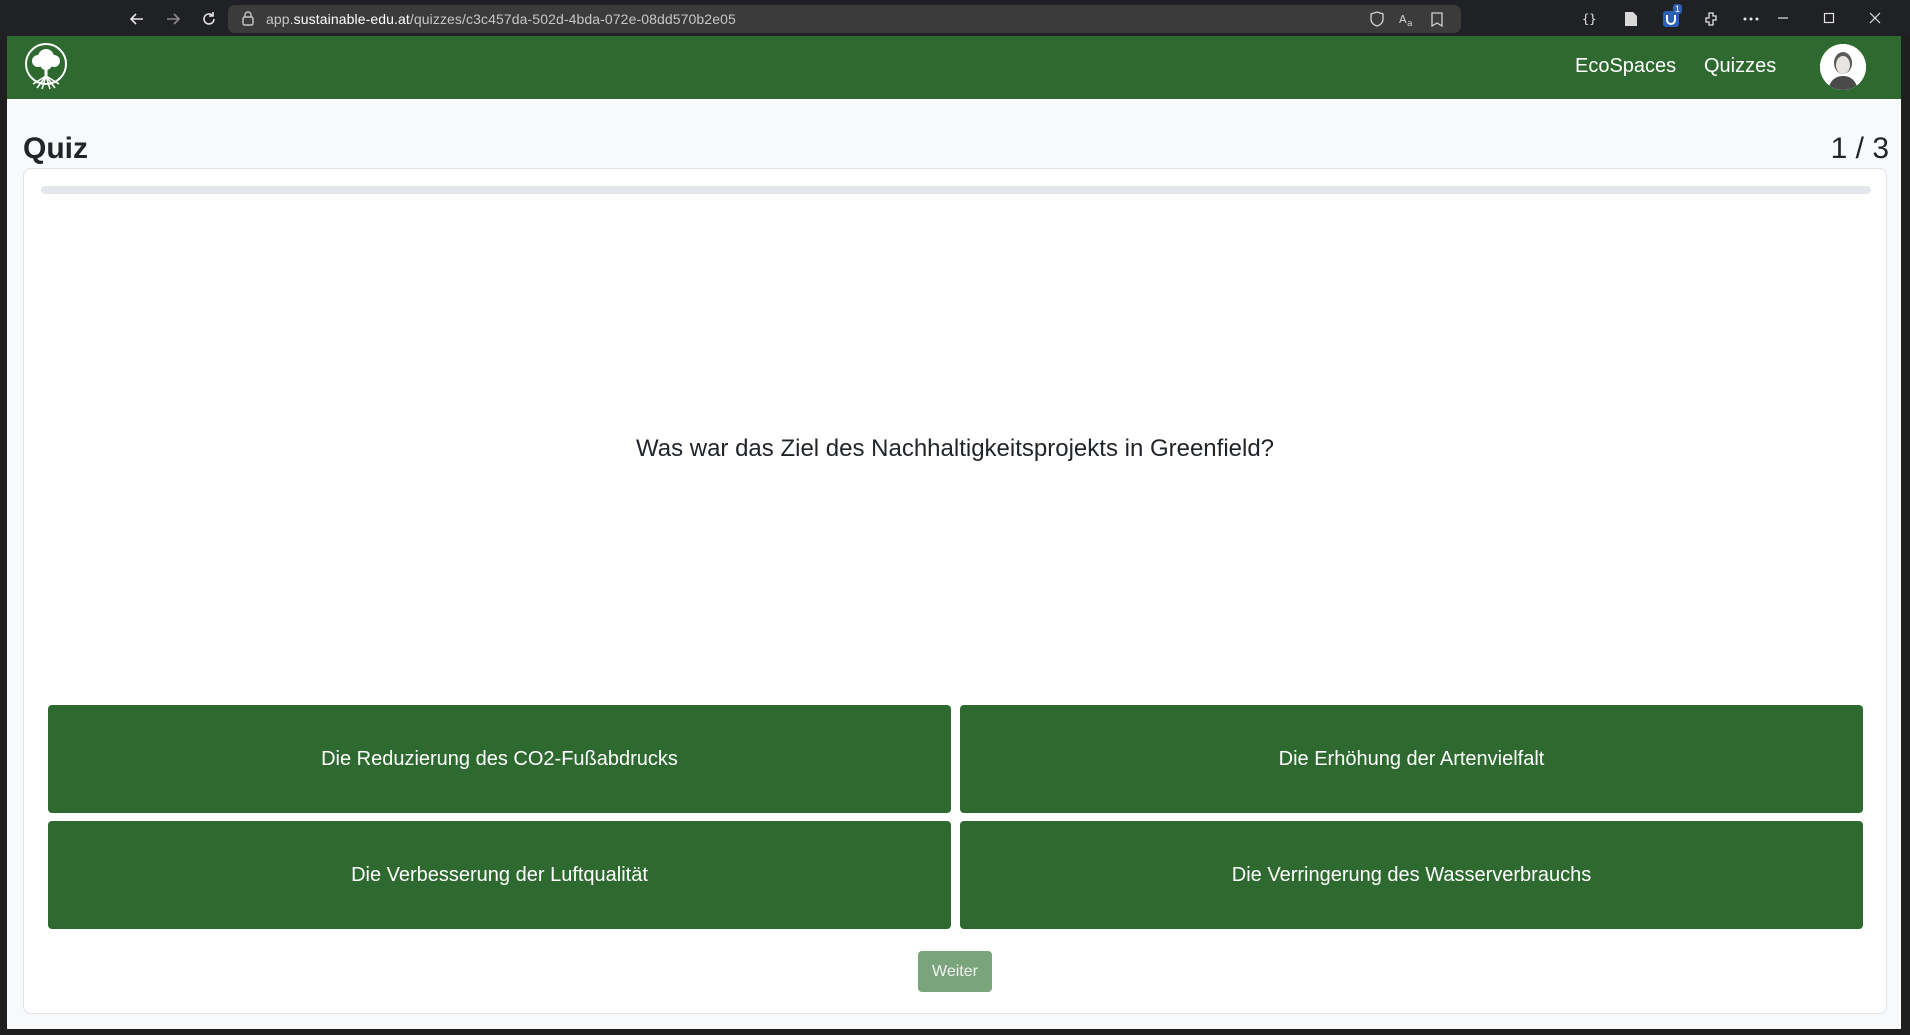  Describe the element at coordinates (1411, 875) in the screenshot. I see `answer-button-4: Die Verringerung des Wasserverbrauchs` at that location.